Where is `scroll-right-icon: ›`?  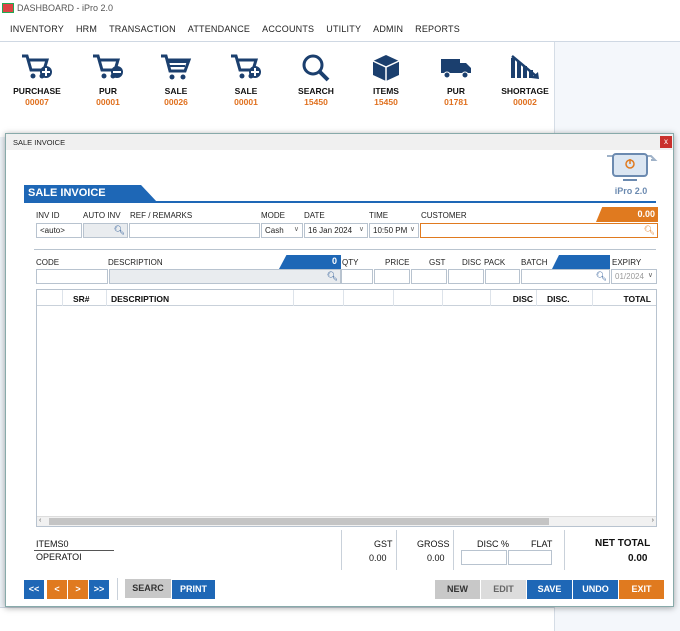 scroll-right-icon: › is located at coordinates (653, 520).